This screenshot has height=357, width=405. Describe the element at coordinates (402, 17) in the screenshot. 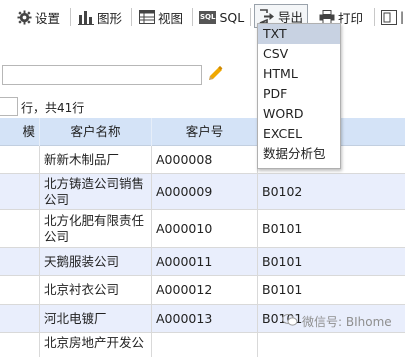

I see `toolbar-more-glyph: |` at that location.